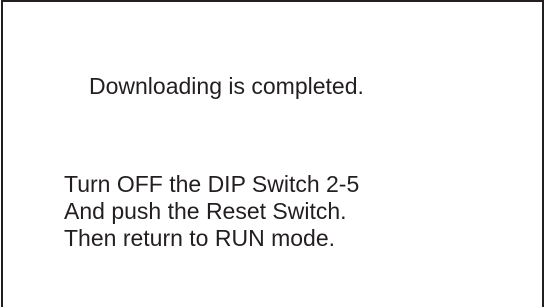 The width and height of the screenshot is (549, 307). I want to click on instruction-line-run-mode: Then return to RUN mode., so click(200, 238).